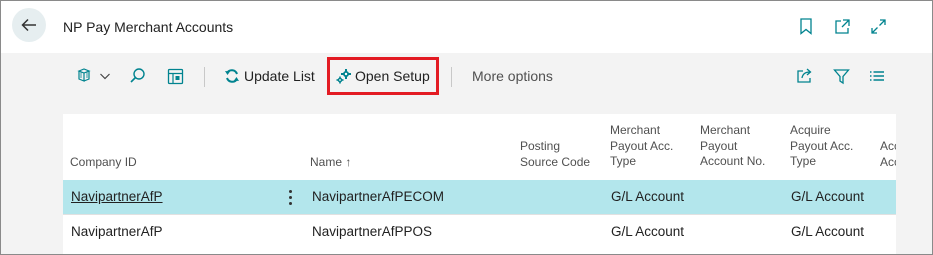 The width and height of the screenshot is (933, 255). What do you see at coordinates (105, 76) in the screenshot?
I see `chevron-down-icon` at bounding box center [105, 76].